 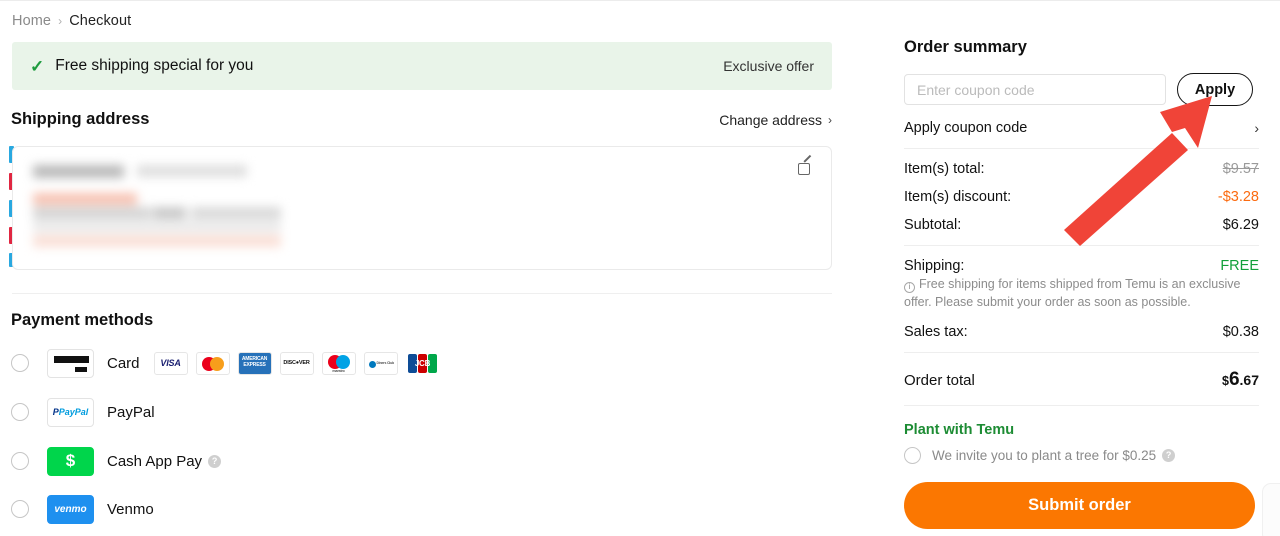 What do you see at coordinates (154, 65) in the screenshot?
I see `banner-text: Free shipping special for you` at bounding box center [154, 65].